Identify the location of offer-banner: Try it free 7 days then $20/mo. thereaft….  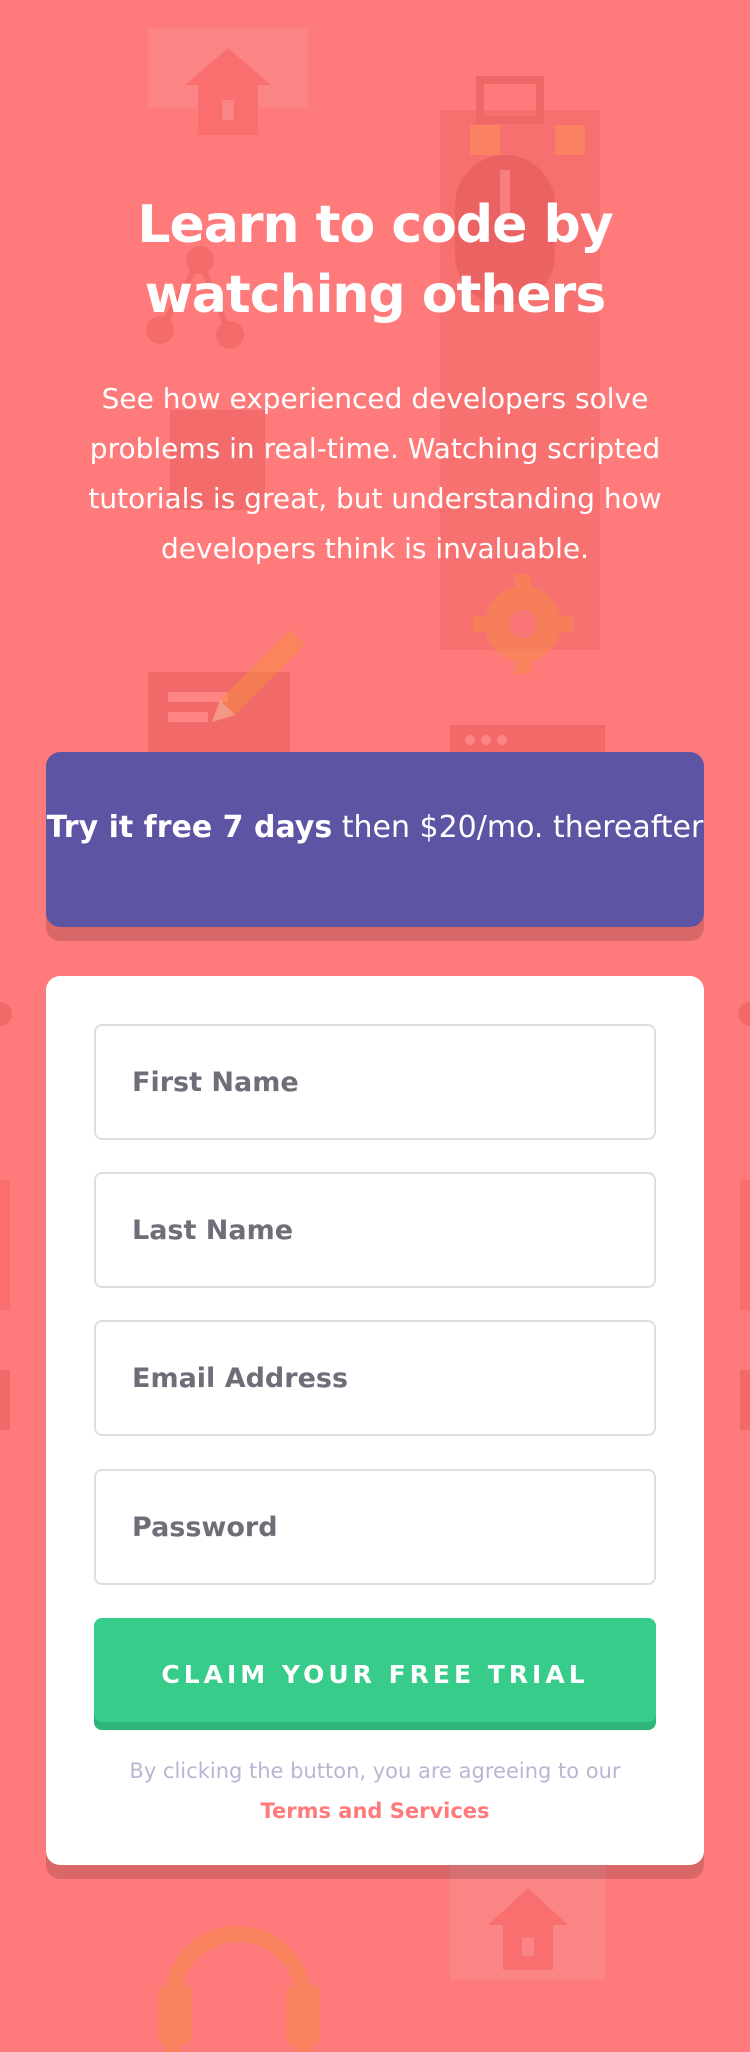
(375, 839).